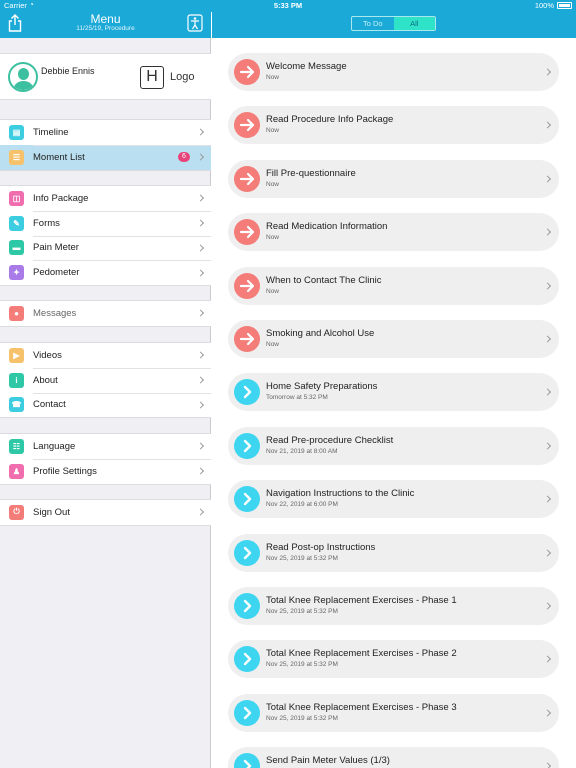  I want to click on menu-group-main: ▤ Timeline ☰ Moment List 6, so click(105, 145).